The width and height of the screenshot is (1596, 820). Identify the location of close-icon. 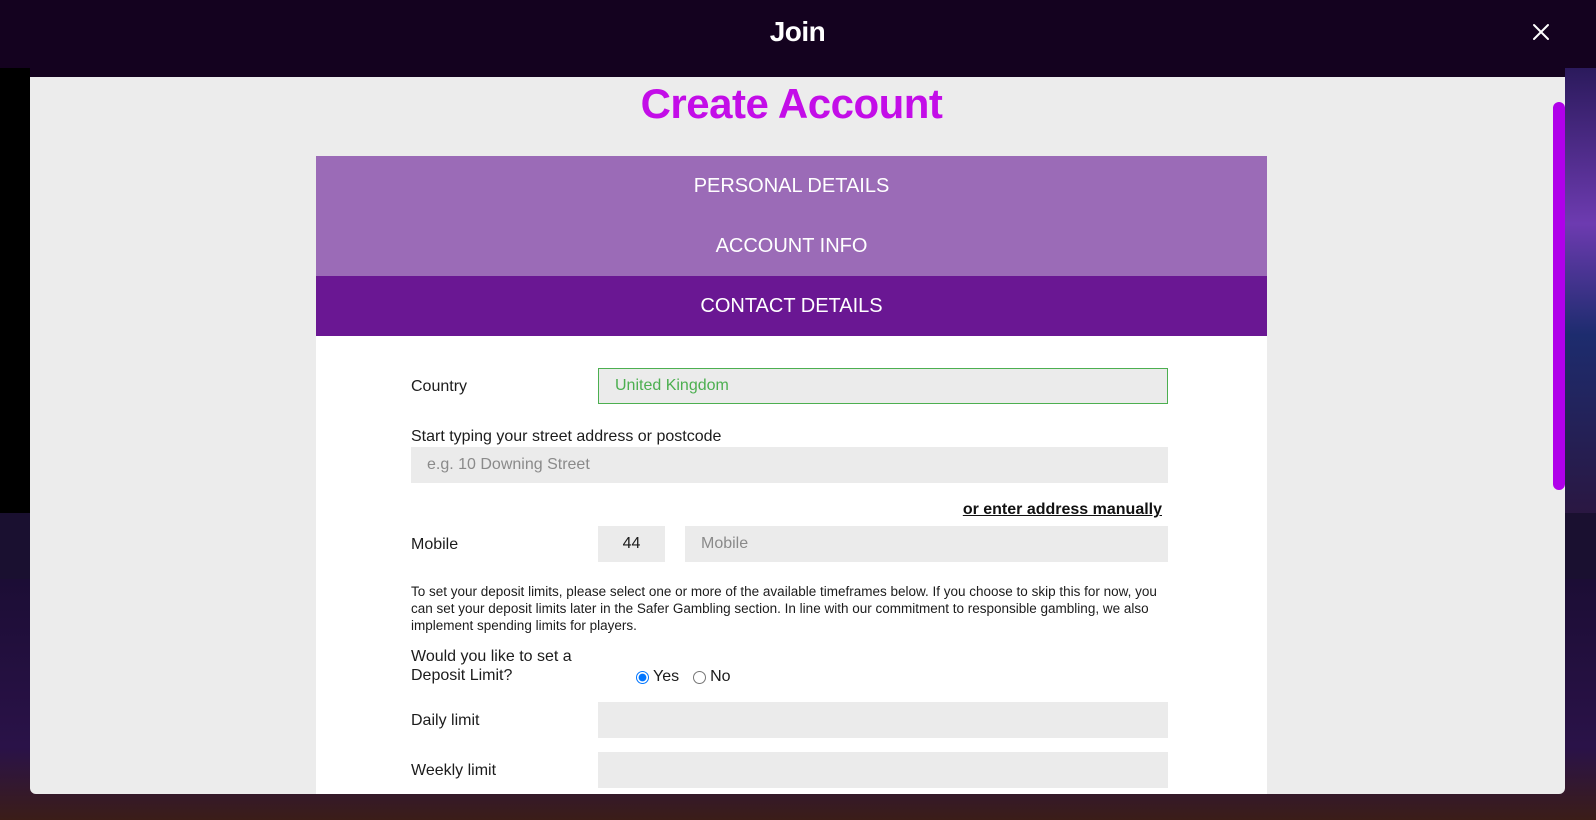
(1541, 32).